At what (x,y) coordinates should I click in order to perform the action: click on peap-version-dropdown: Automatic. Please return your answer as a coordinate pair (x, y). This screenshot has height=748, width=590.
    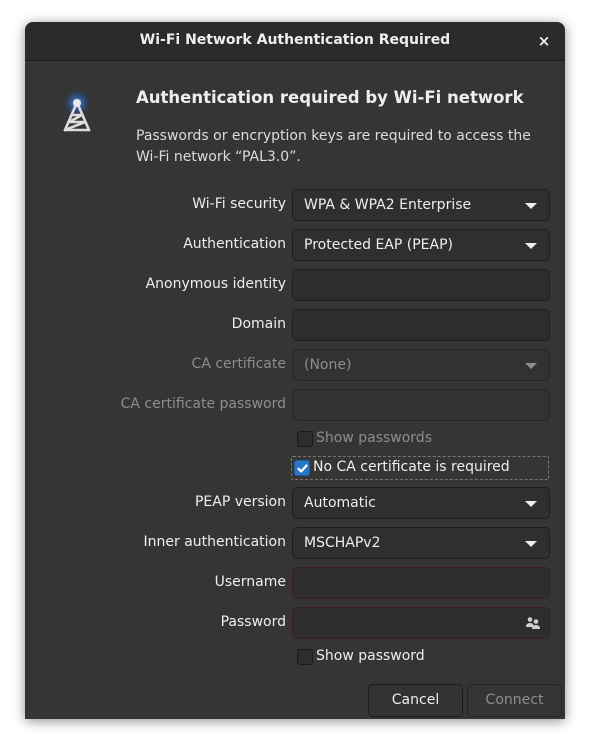
    Looking at the image, I should click on (421, 503).